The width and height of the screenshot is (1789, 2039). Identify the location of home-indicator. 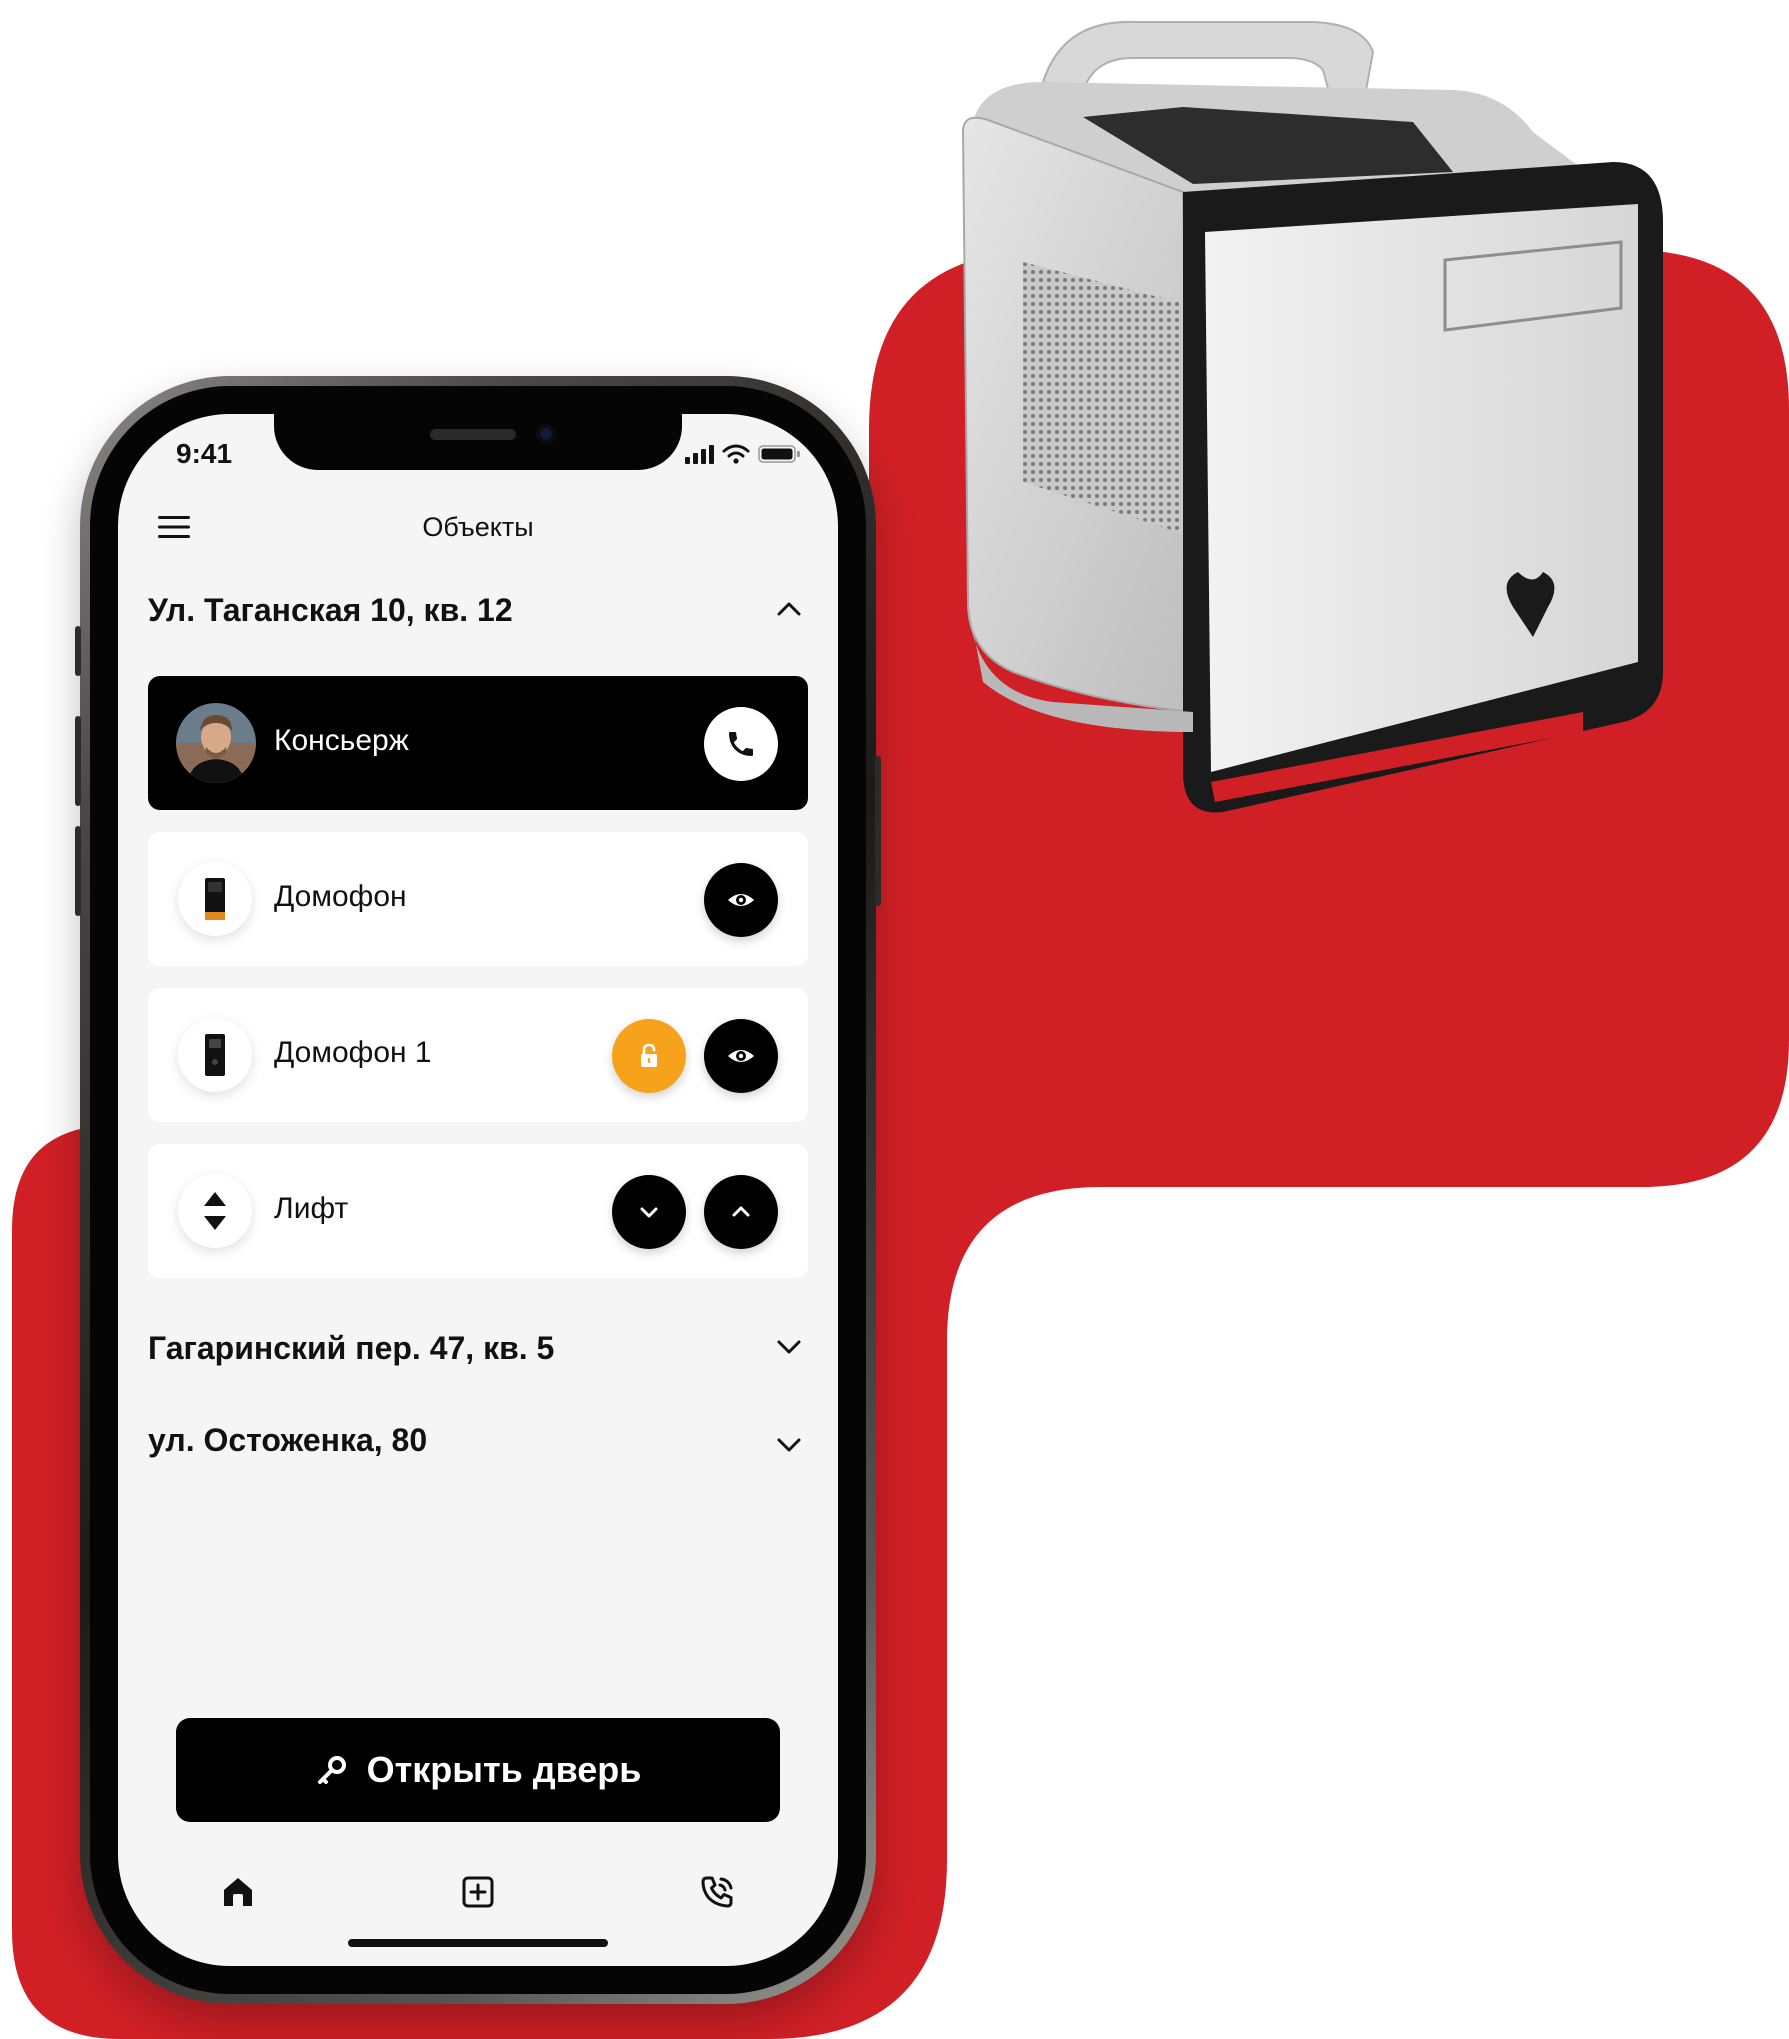
(478, 1943).